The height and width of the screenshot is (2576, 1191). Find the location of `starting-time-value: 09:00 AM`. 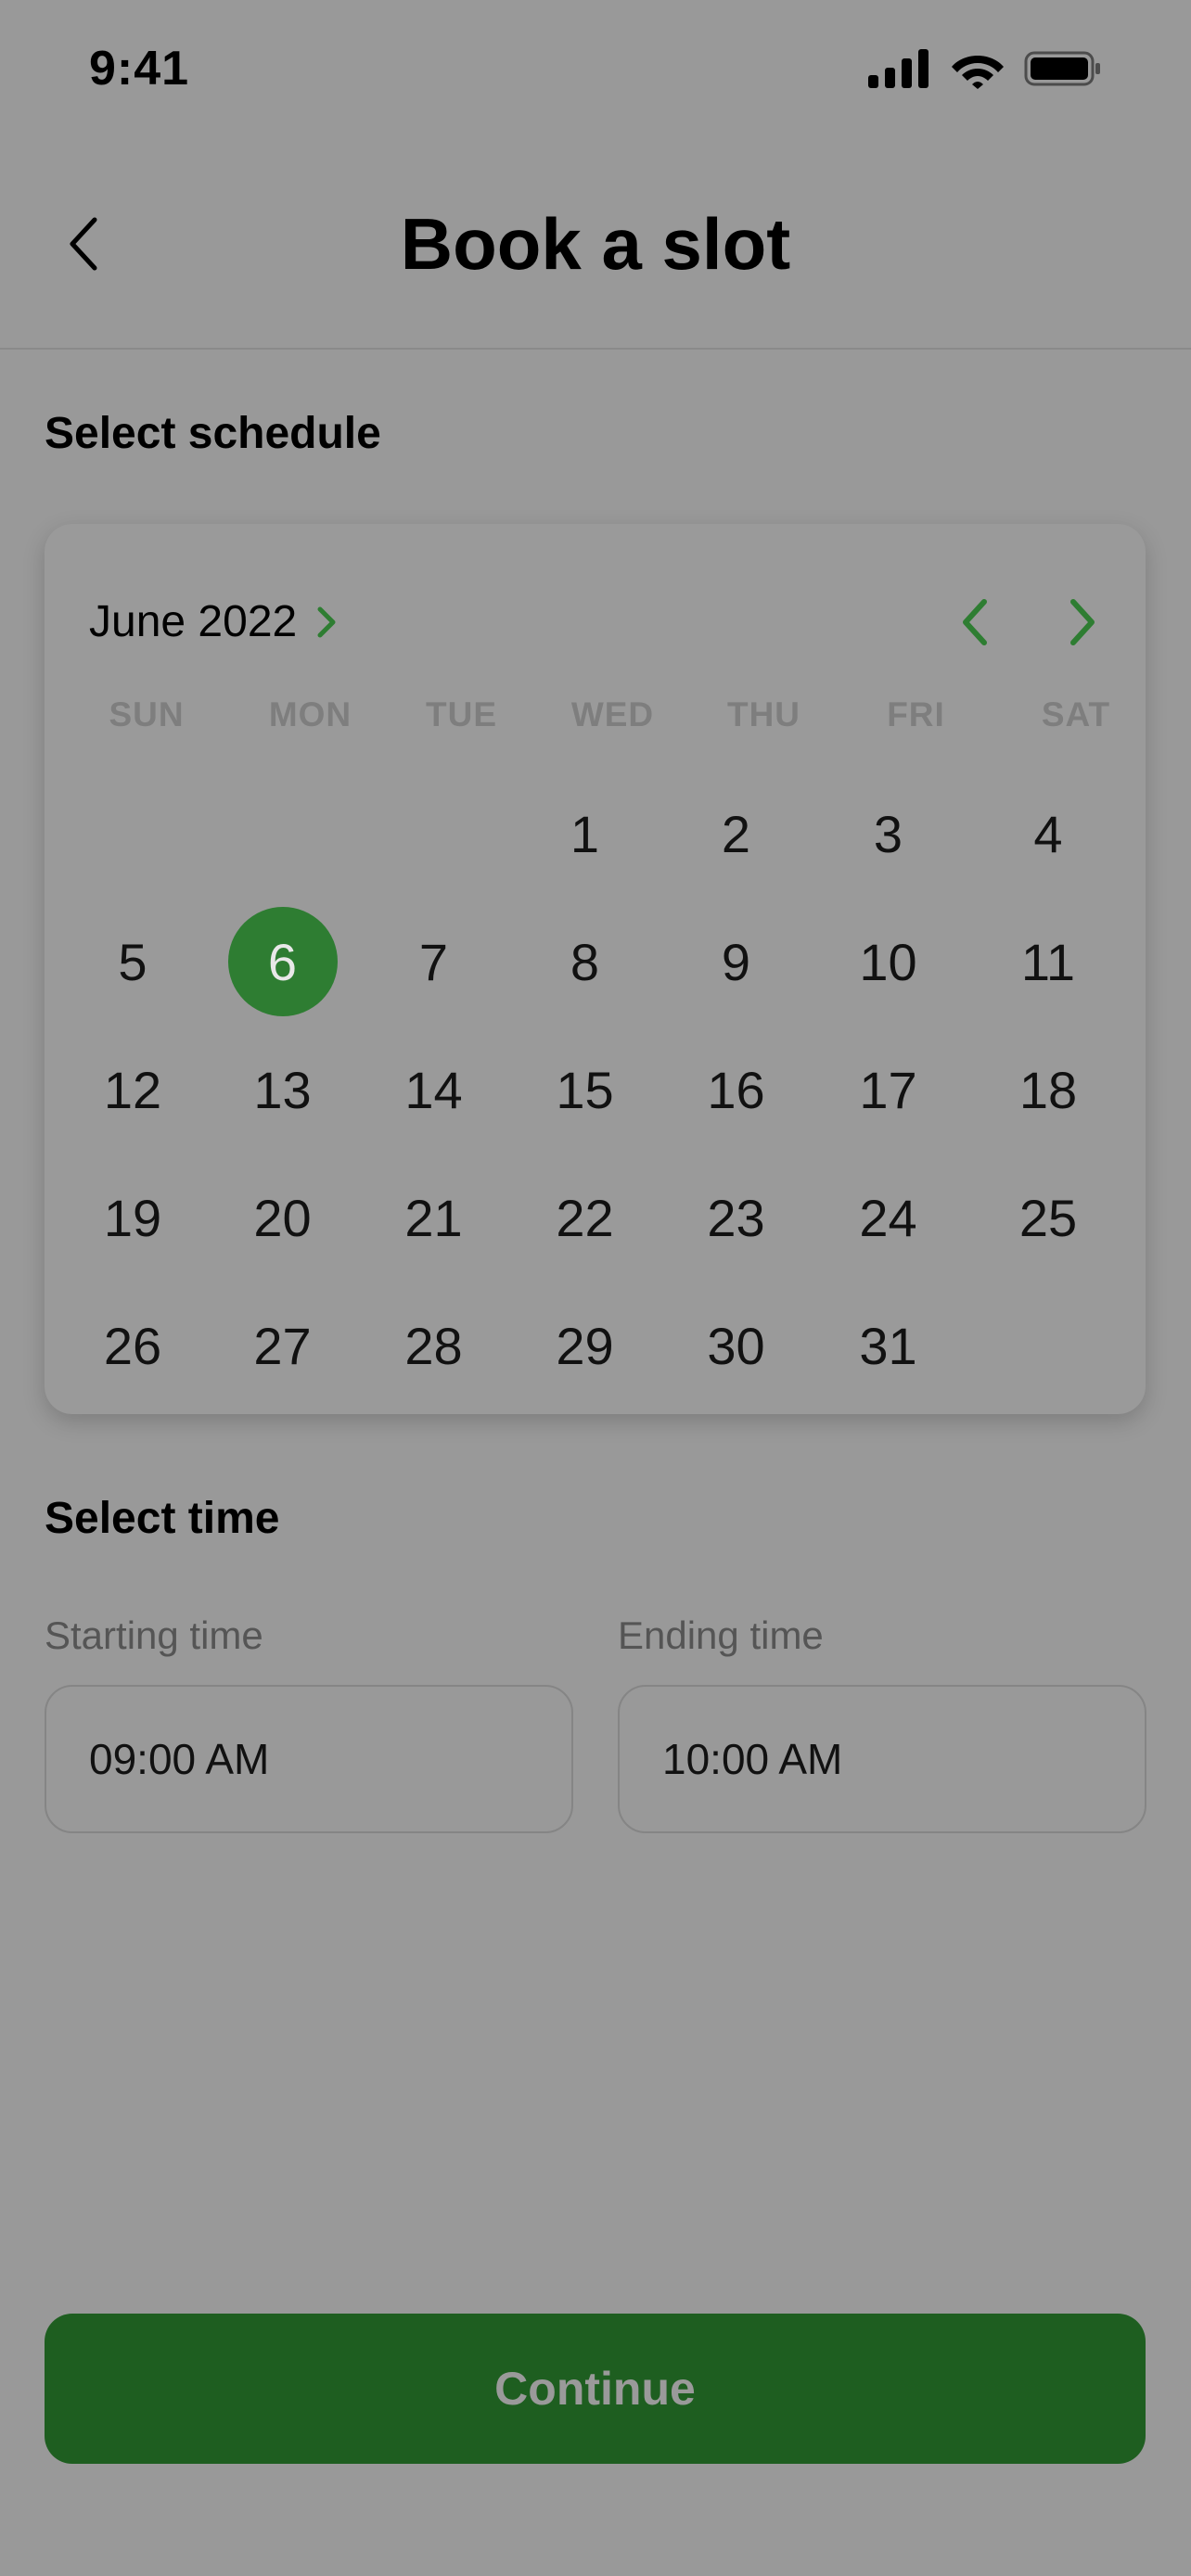

starting-time-value: 09:00 AM is located at coordinates (179, 1759).